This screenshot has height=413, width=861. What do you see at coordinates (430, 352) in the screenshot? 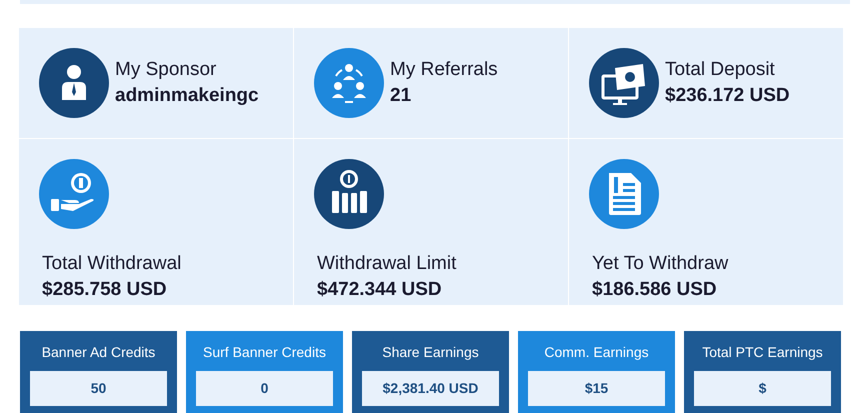
I see `tile-label: Share Earnings` at bounding box center [430, 352].